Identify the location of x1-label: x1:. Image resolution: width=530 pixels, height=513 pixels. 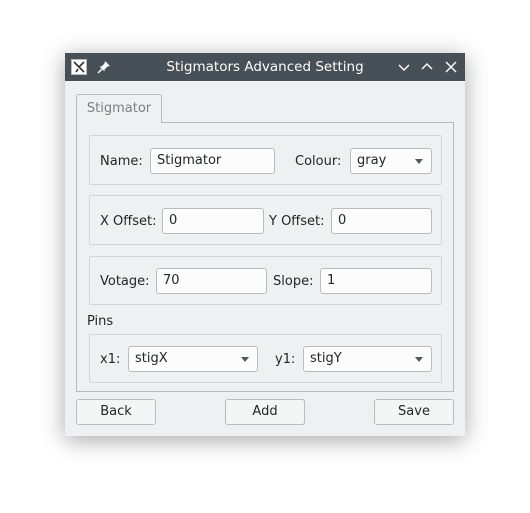
(110, 359).